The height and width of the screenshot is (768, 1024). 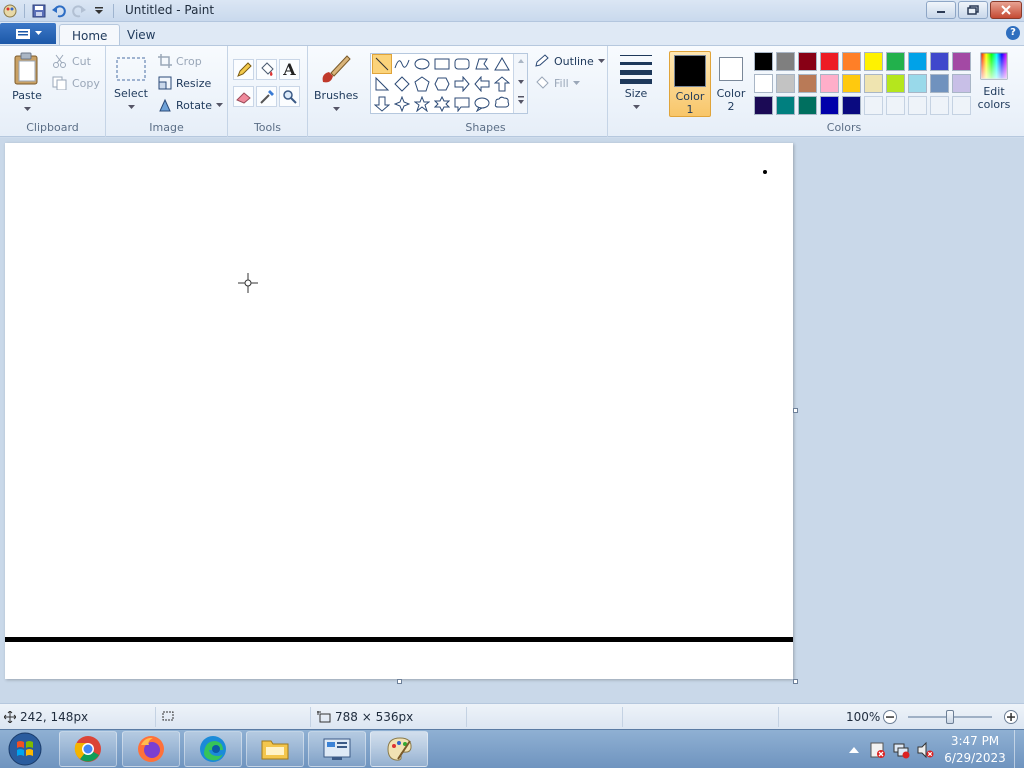 I want to click on close-button, so click(x=1006, y=10).